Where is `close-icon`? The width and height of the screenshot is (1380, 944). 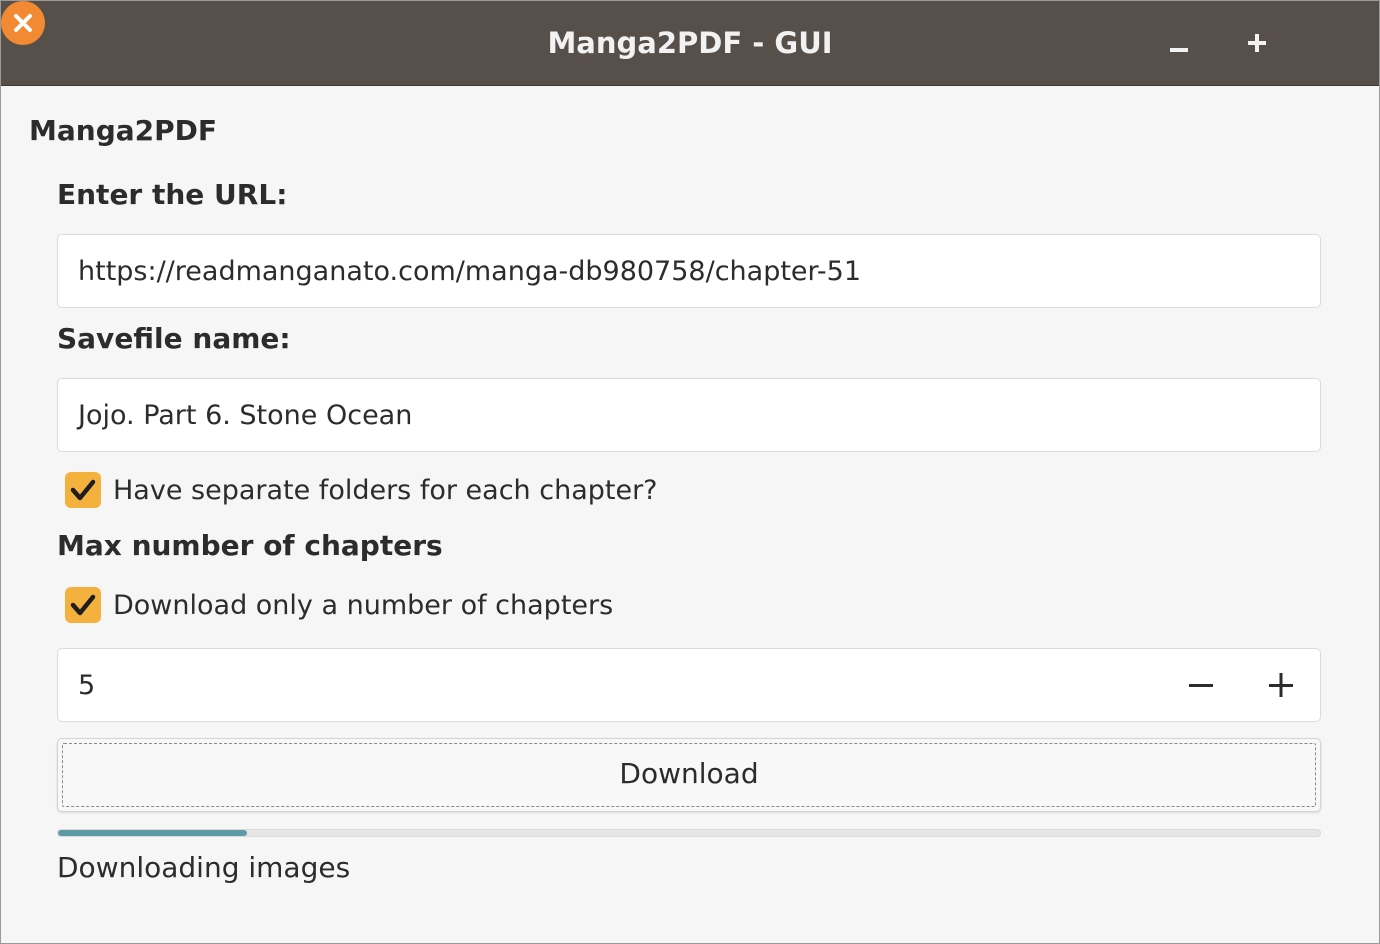 close-icon is located at coordinates (23, 23).